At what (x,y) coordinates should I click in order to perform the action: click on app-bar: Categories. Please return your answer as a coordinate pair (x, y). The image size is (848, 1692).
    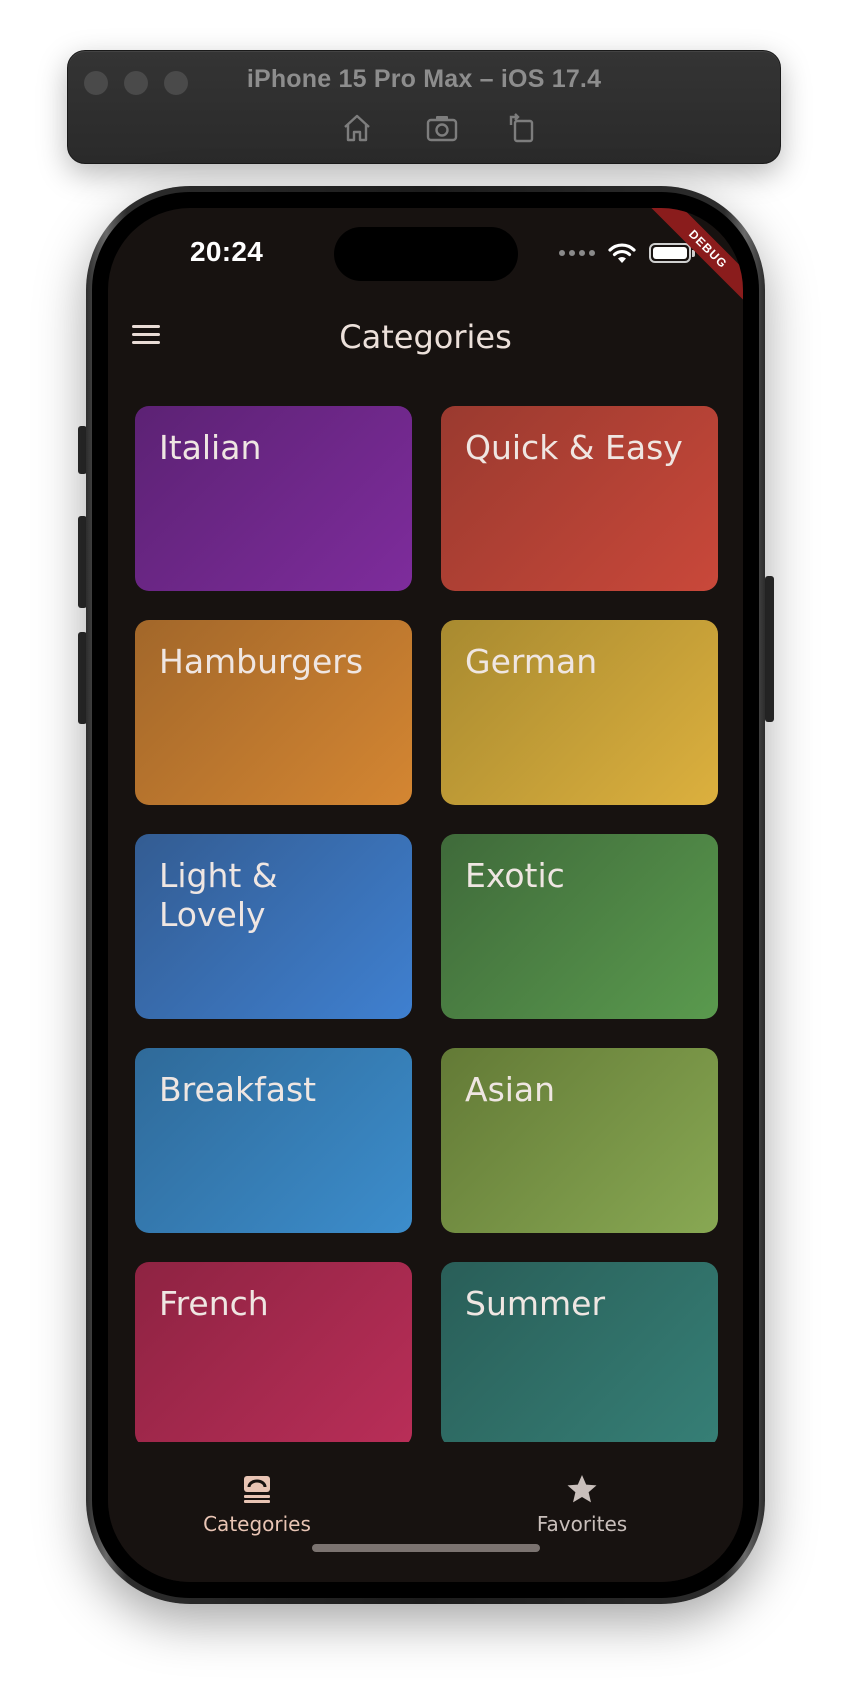
    Looking at the image, I should click on (425, 338).